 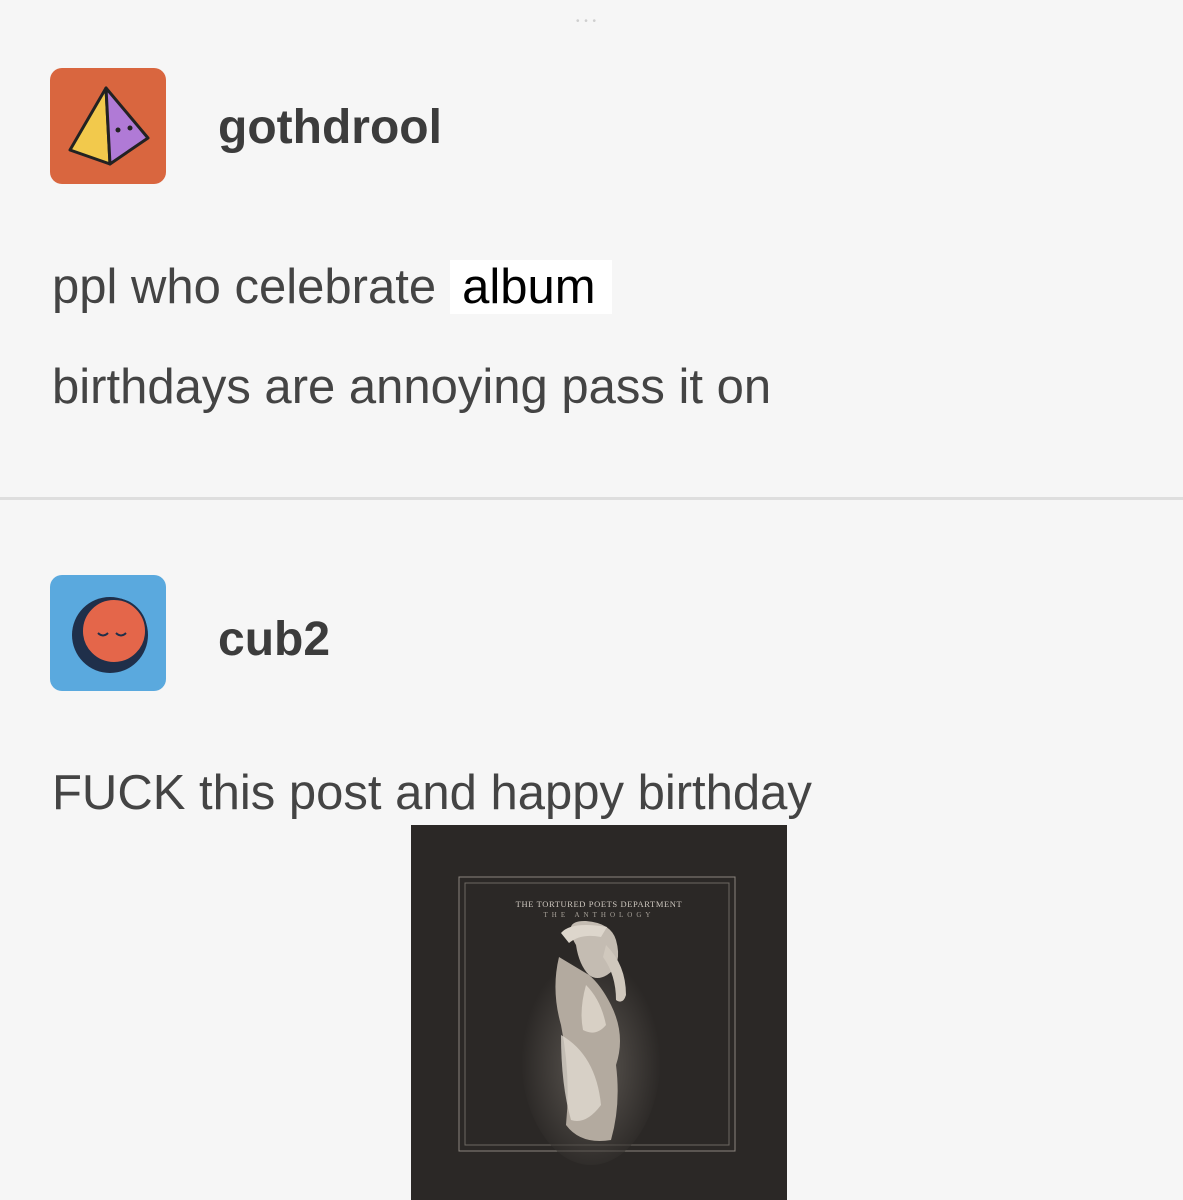 I want to click on album-title: THE TORTURED POETS DEPARTMENT, so click(x=599, y=904).